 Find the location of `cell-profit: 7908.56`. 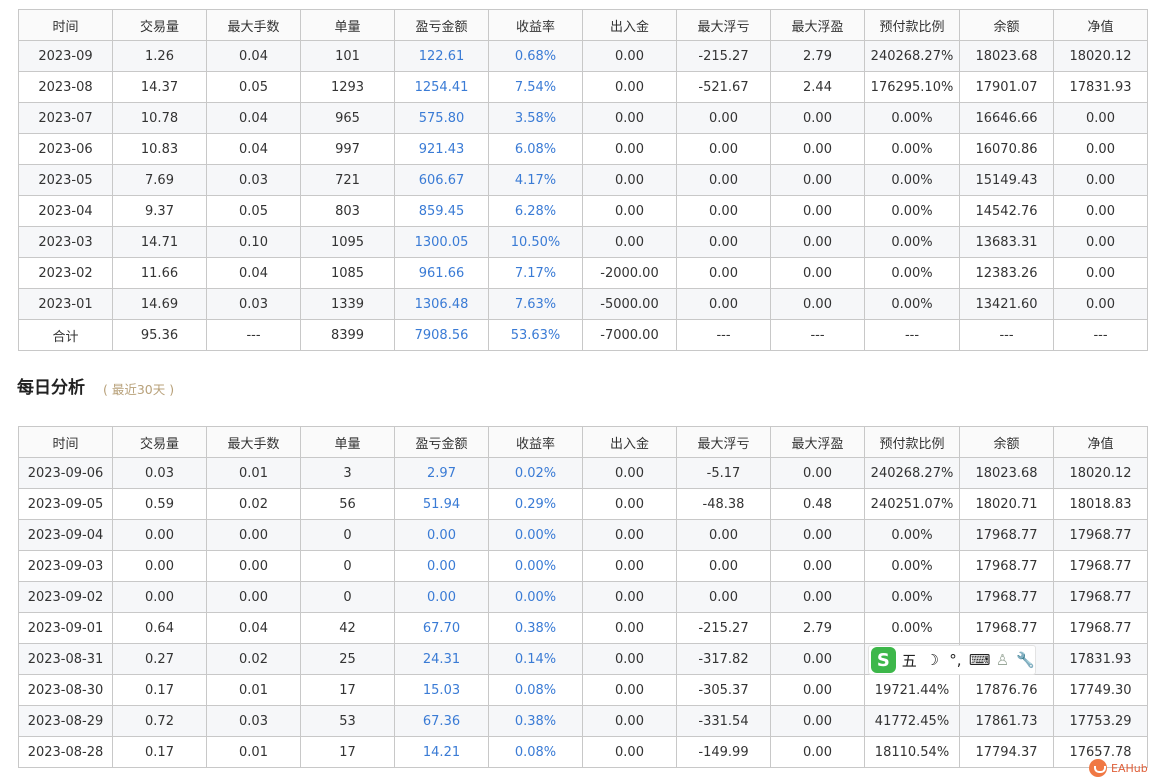

cell-profit: 7908.56 is located at coordinates (441, 335).